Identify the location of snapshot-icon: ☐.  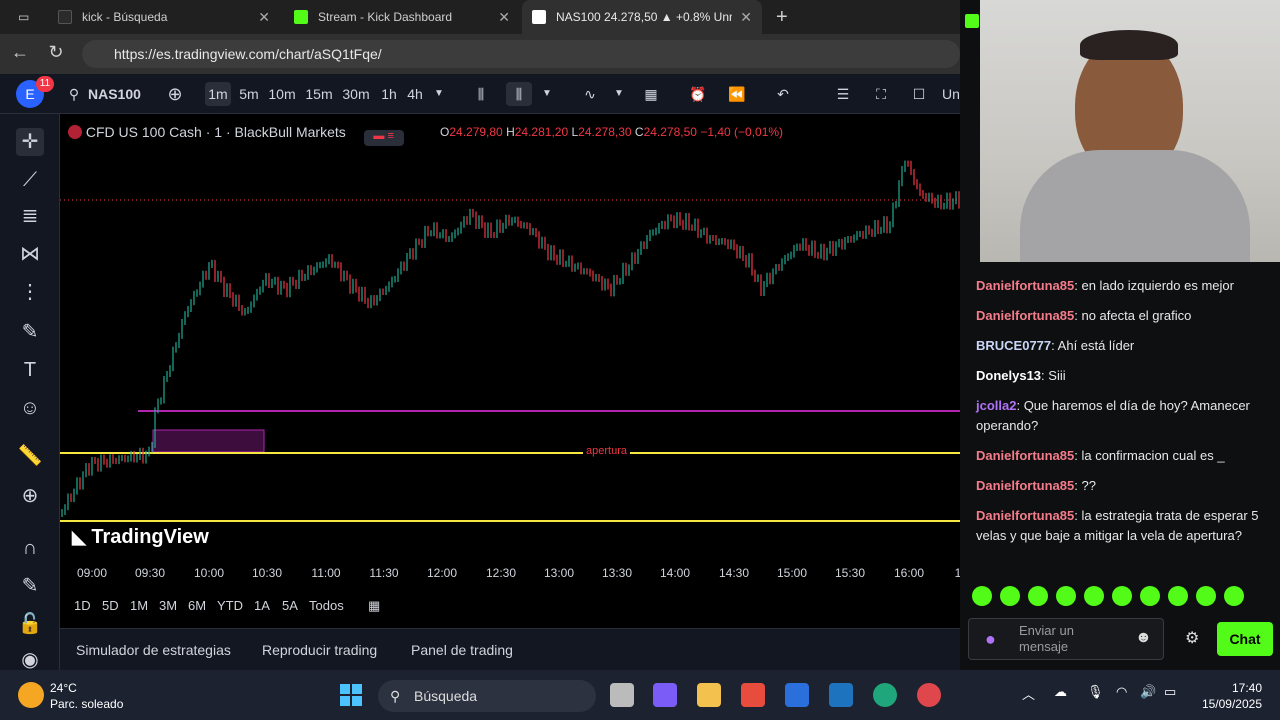
(919, 94).